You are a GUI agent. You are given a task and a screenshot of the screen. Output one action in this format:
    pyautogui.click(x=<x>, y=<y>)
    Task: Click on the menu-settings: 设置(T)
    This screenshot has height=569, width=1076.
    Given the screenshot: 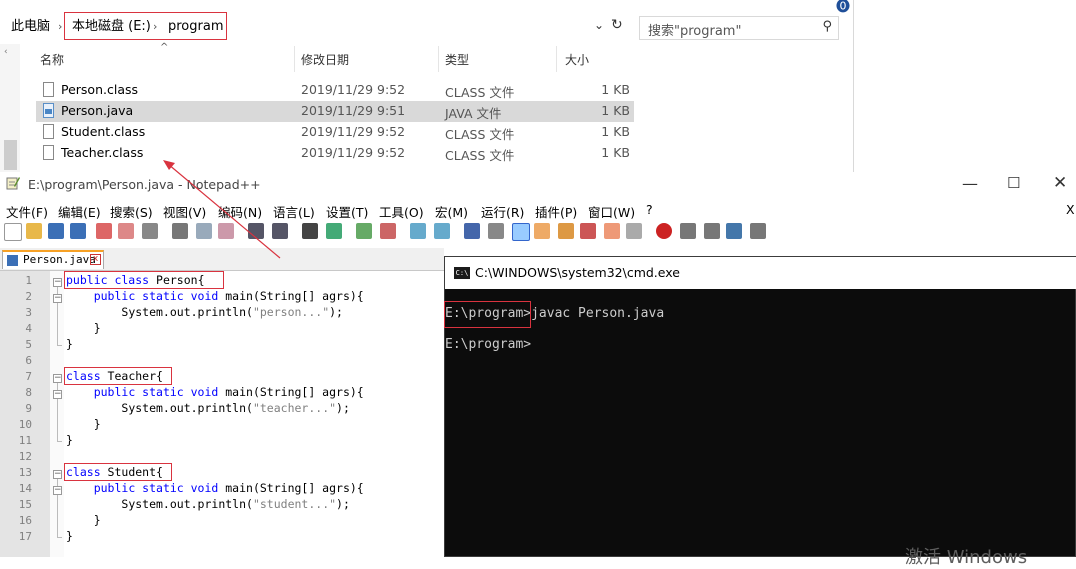 What is the action you would take?
    pyautogui.click(x=347, y=211)
    